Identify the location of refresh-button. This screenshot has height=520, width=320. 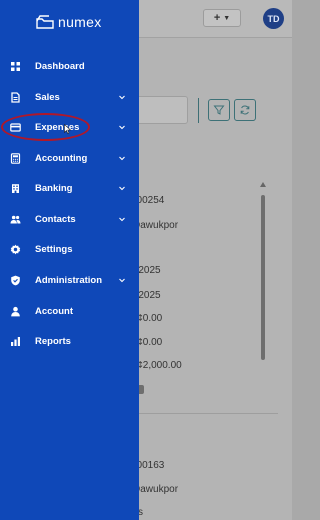
(245, 110).